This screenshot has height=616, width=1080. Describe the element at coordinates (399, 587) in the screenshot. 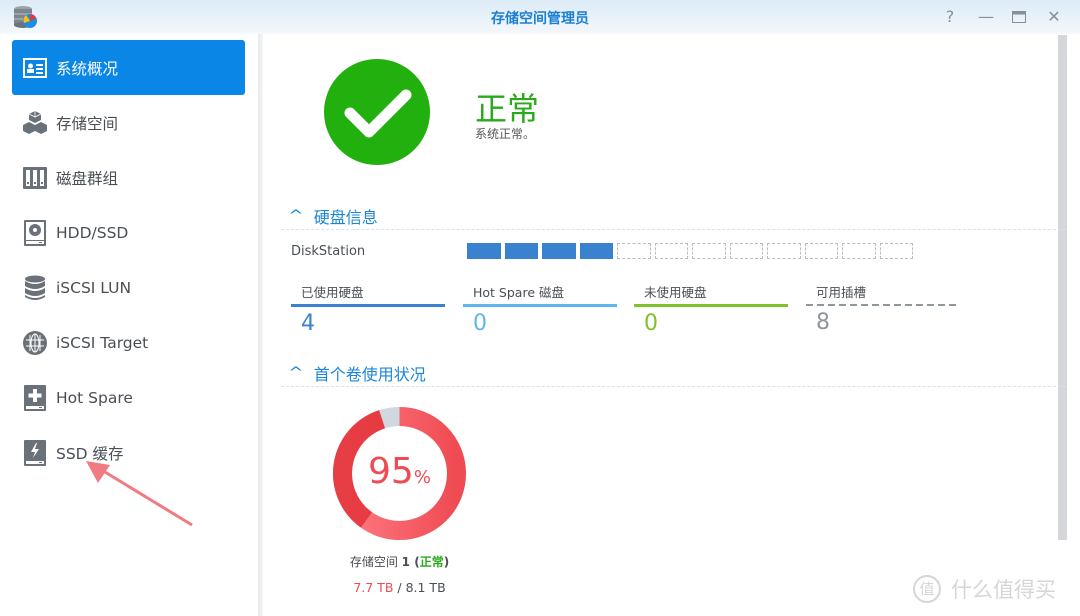

I see `volume-size: 7.7 TB / 8.1 TB` at that location.